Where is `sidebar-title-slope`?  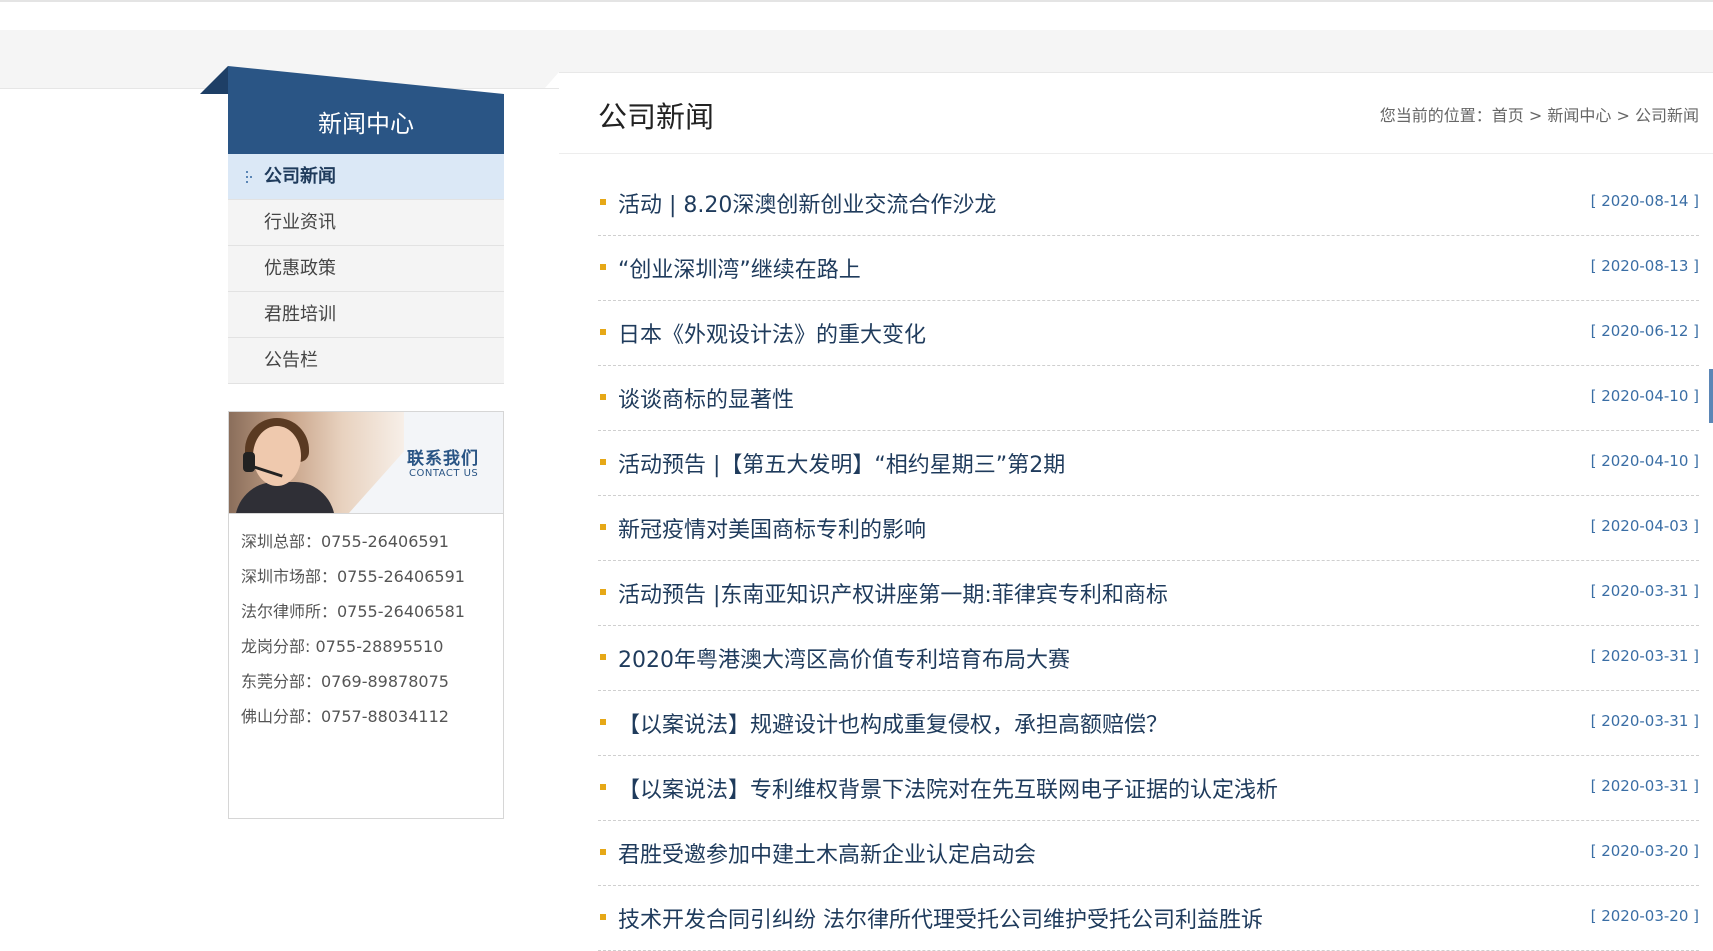 sidebar-title-slope is located at coordinates (366, 80).